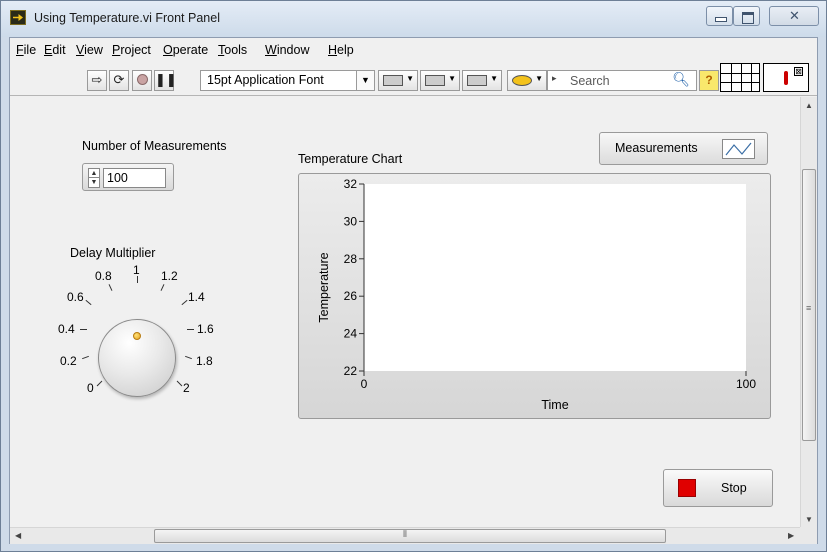  Describe the element at coordinates (809, 519) in the screenshot. I see `scroll-down-icon: ▼` at that location.